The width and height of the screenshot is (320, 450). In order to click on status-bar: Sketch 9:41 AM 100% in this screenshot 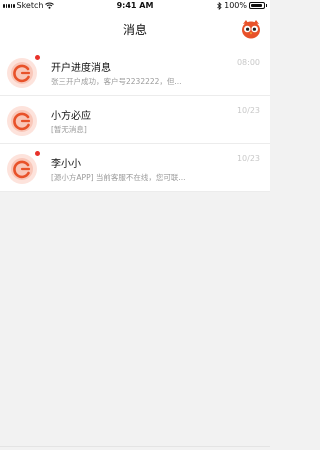, I will do `click(135, 6)`.